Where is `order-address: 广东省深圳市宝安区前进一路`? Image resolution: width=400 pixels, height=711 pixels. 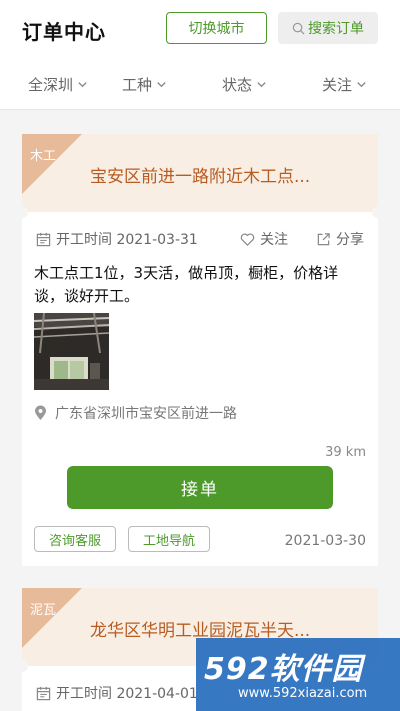
order-address: 广东省深圳市宝安区前进一路 is located at coordinates (135, 413).